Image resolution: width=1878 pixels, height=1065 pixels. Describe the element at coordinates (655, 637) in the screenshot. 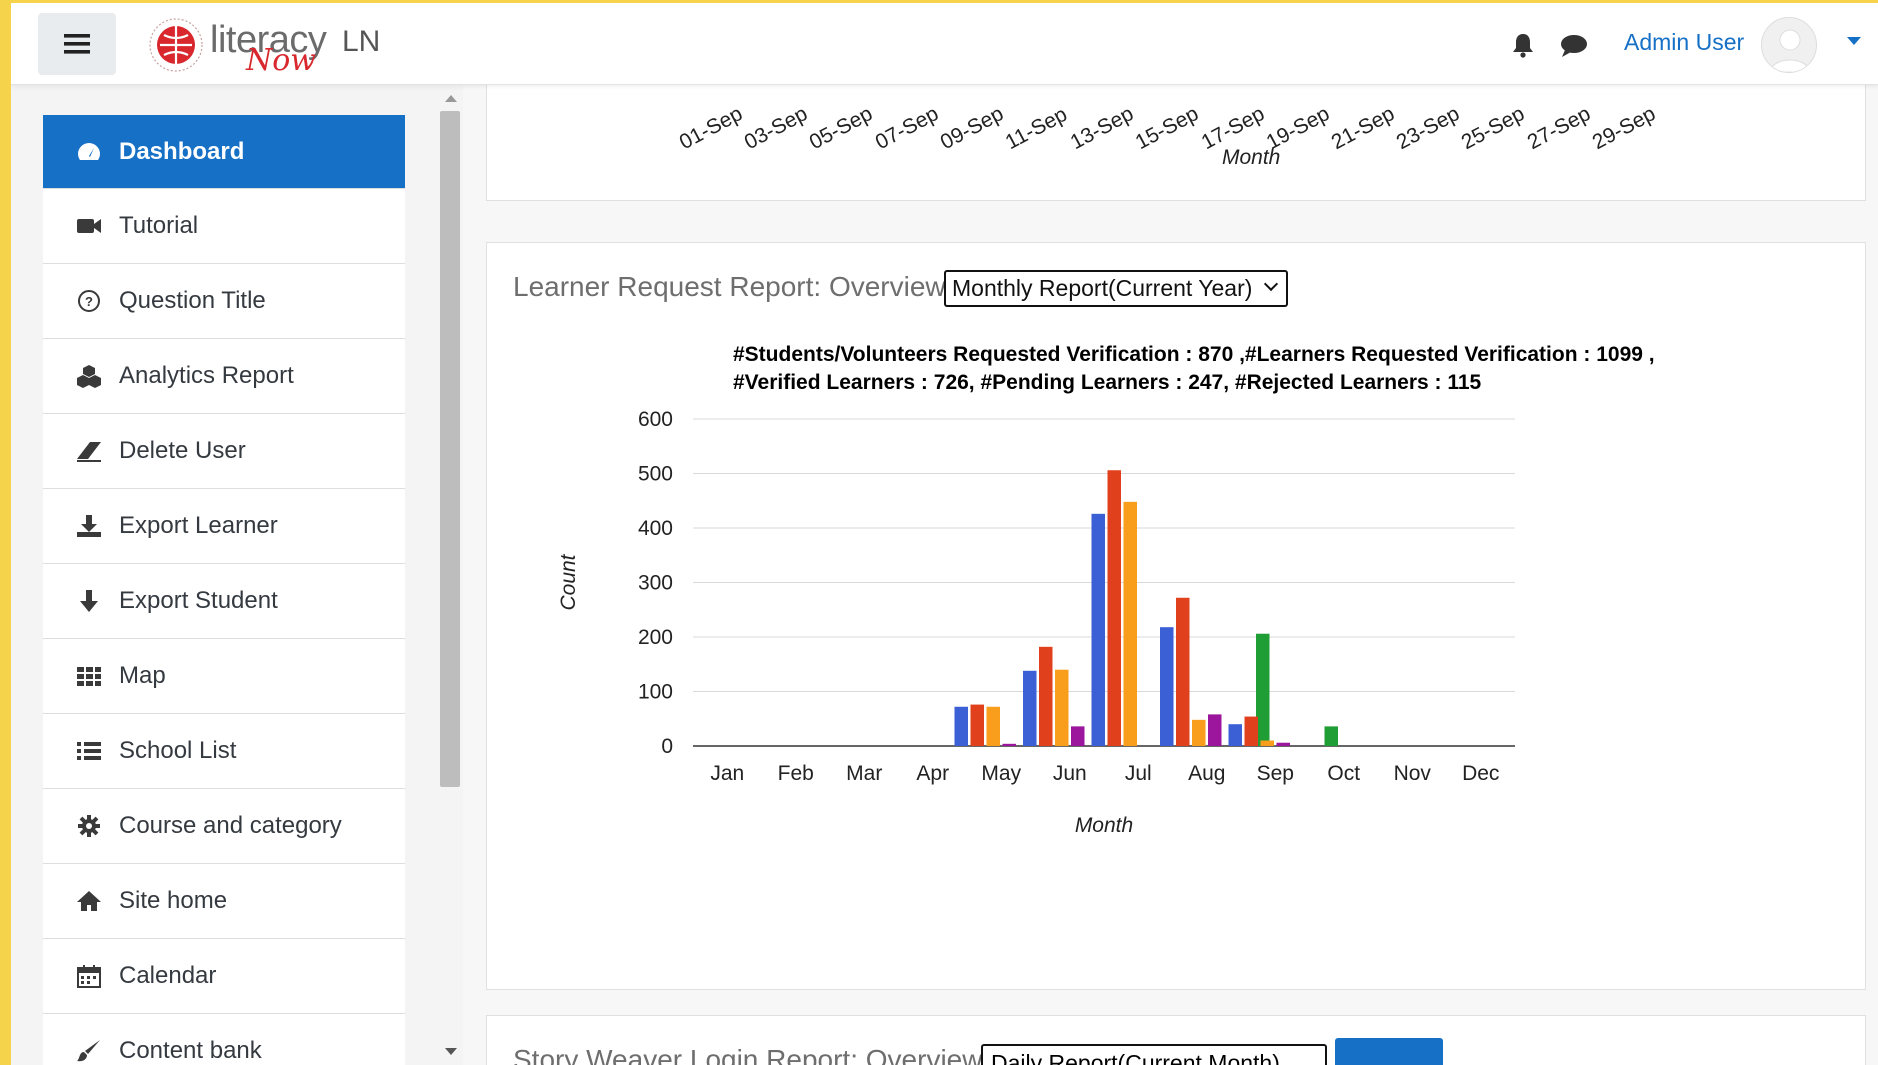

I see `y-tick-label: 200` at that location.